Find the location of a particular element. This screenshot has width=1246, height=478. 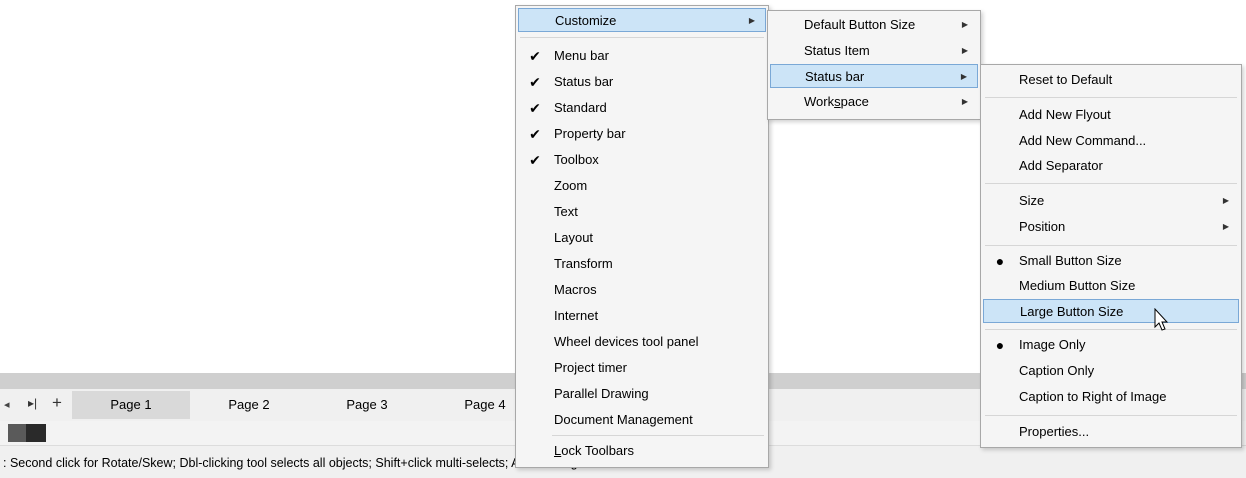

toolbar-label: Parallel Drawing is located at coordinates (601, 393).